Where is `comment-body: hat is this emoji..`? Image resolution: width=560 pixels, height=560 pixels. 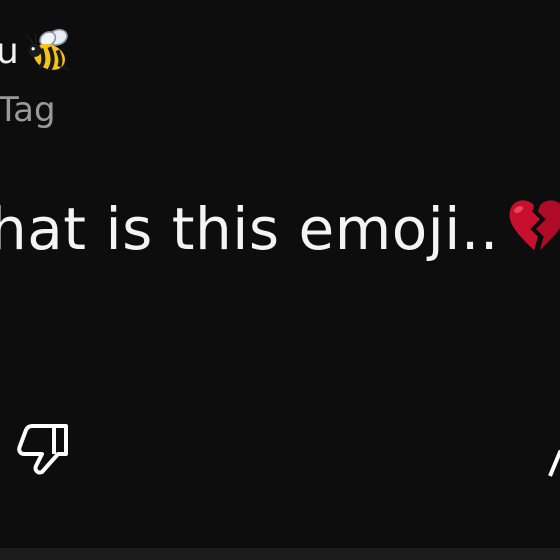 comment-body: hat is this emoji.. is located at coordinates (280, 229).